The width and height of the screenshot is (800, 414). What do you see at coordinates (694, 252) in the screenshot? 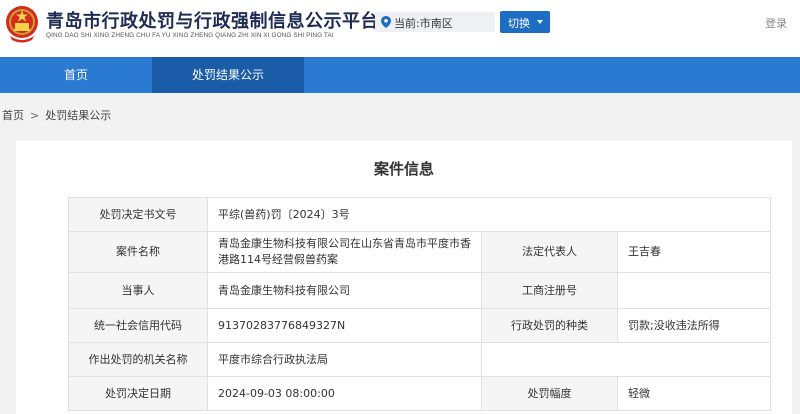
I see `legal-rep-value: 王吉春` at bounding box center [694, 252].